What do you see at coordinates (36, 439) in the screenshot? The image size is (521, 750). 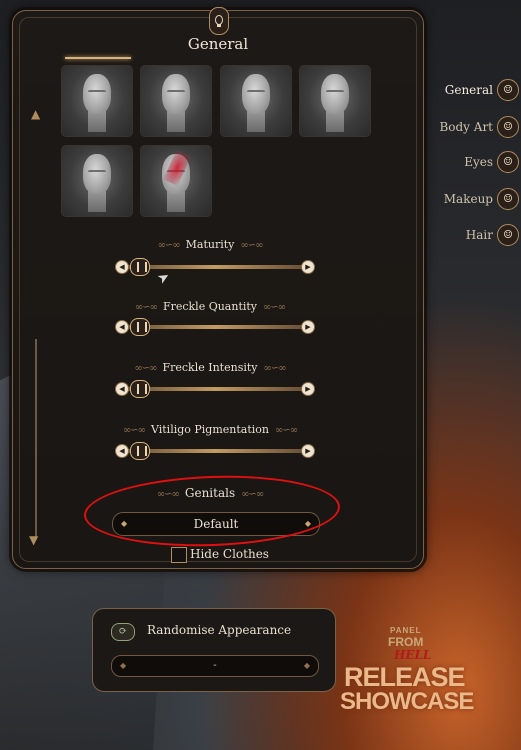 I see `side-scrollbar` at bounding box center [36, 439].